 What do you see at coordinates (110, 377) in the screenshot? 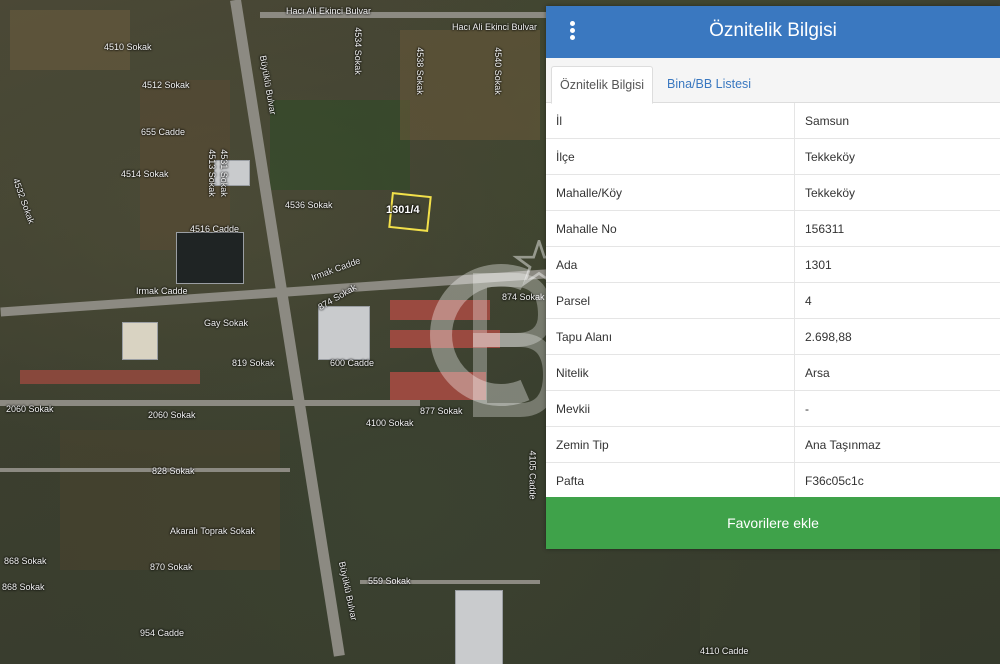
I see `building-roof` at bounding box center [110, 377].